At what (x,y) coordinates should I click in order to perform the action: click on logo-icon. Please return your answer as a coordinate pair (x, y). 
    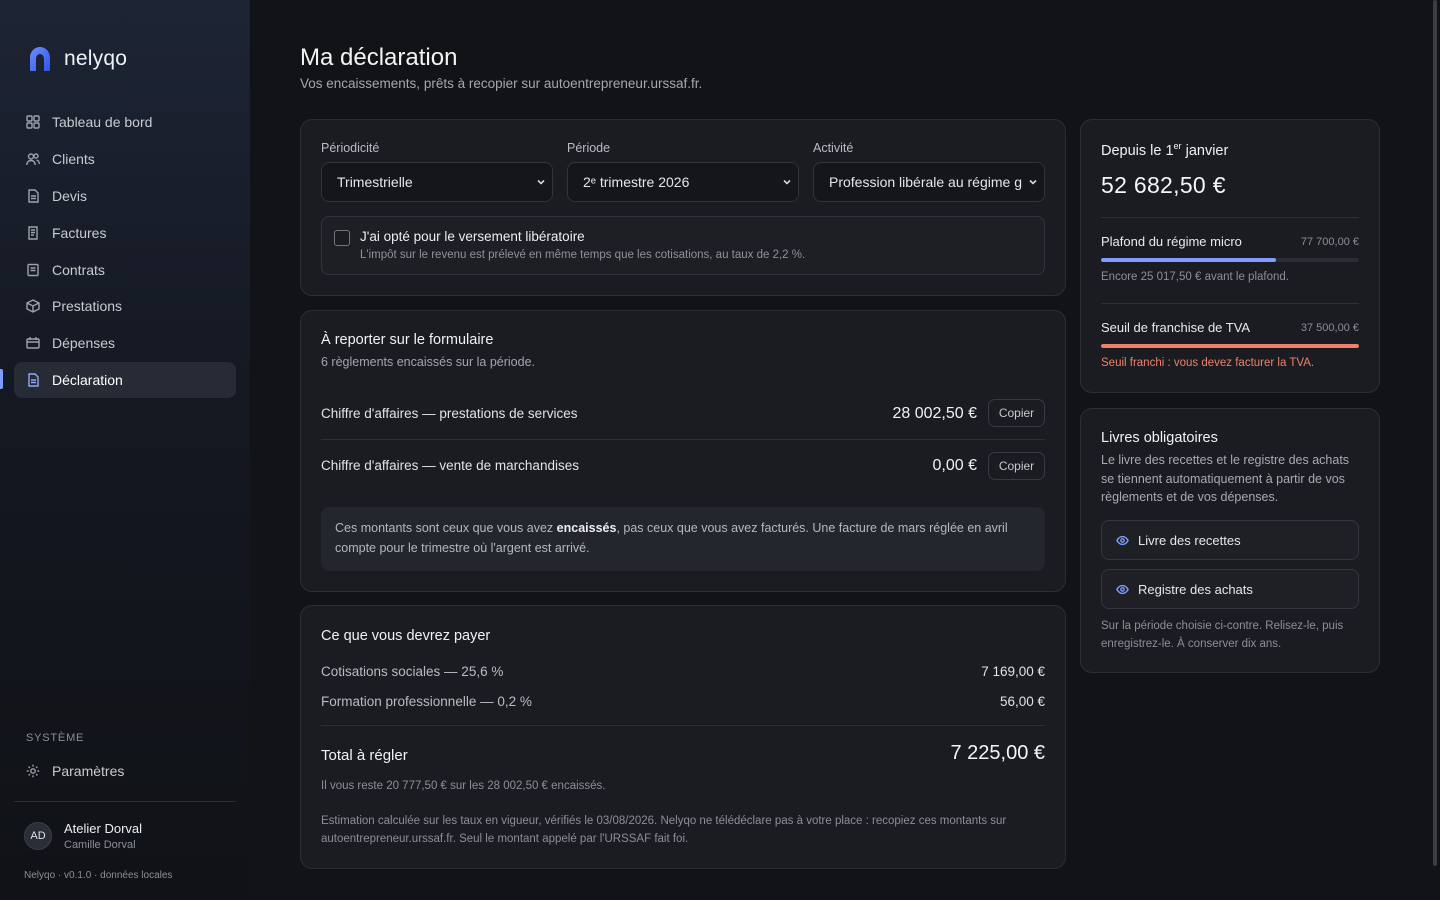
    Looking at the image, I should click on (40, 59).